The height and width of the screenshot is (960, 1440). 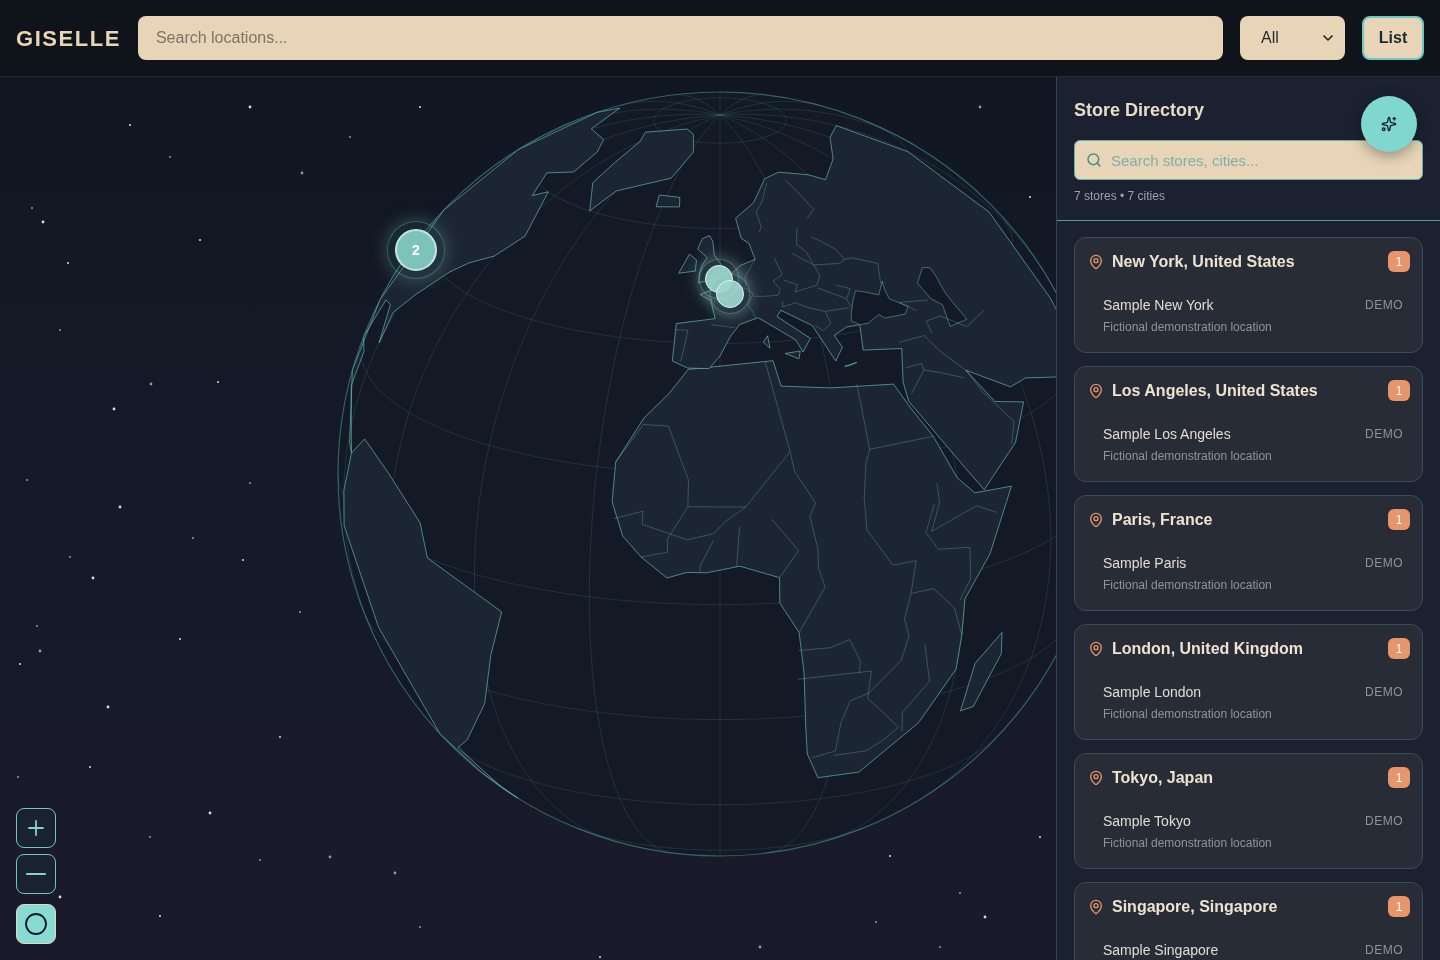 What do you see at coordinates (1248, 921) in the screenshot?
I see `city-card: Singapore, Singapore 1 Sample Singapore DEMO` at bounding box center [1248, 921].